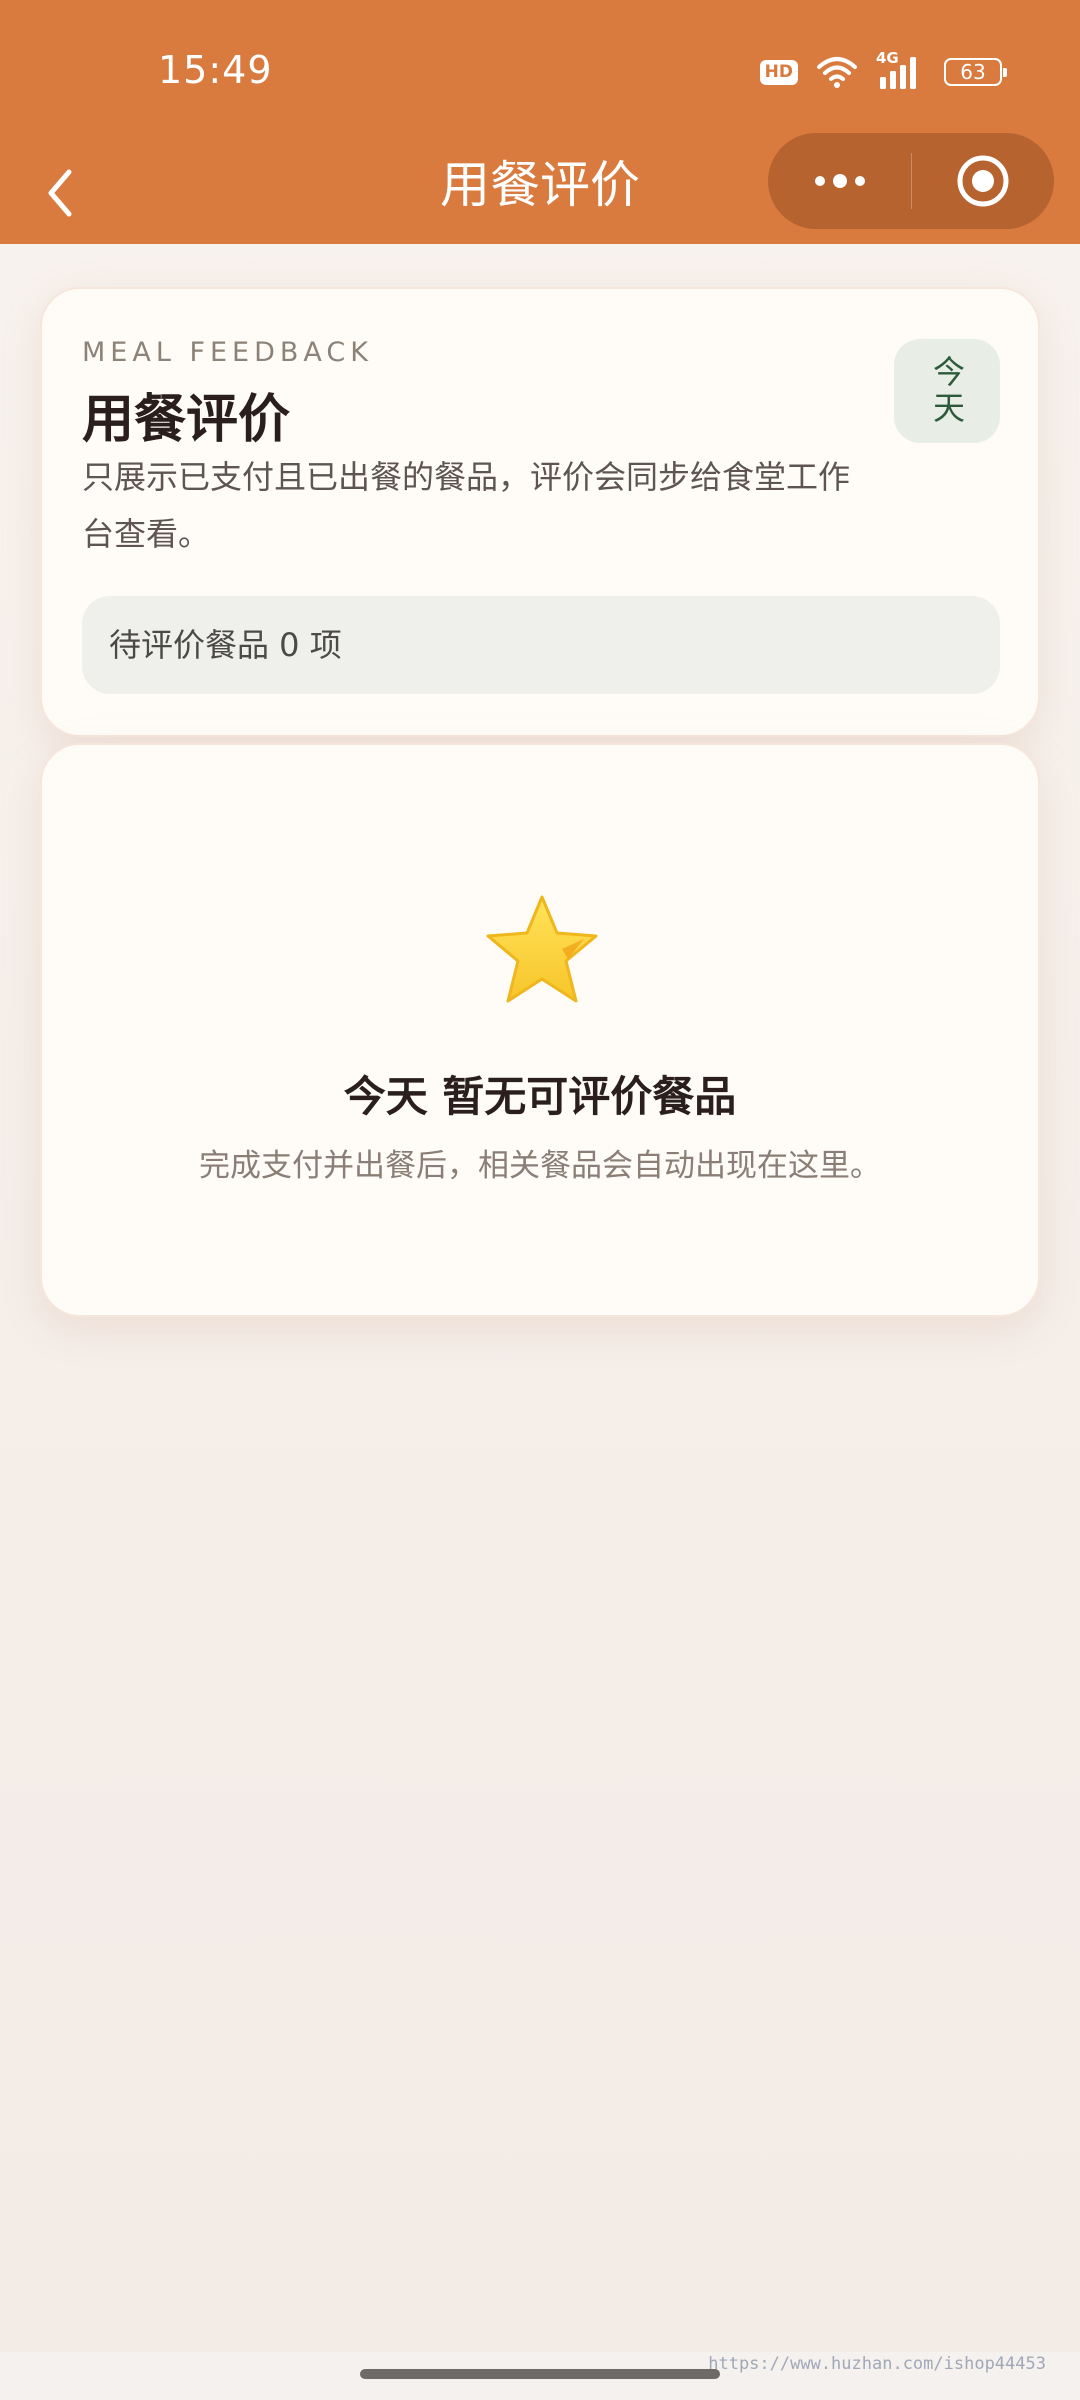  I want to click on status-icons: HD 4G 63, so click(883, 70).